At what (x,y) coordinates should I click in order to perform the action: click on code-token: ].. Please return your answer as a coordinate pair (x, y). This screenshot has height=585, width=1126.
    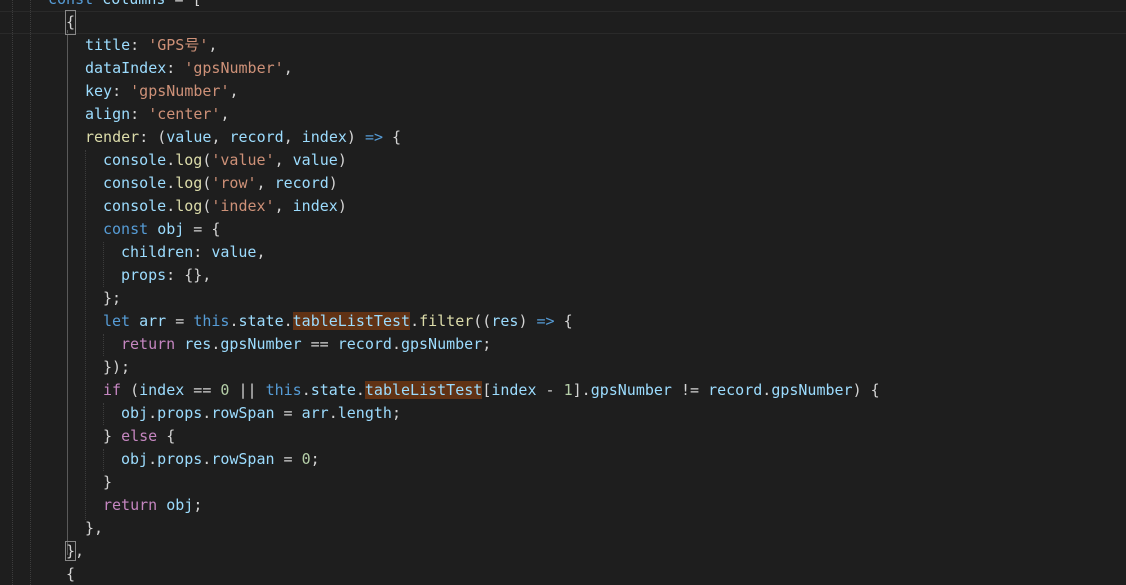
    Looking at the image, I should click on (581, 390).